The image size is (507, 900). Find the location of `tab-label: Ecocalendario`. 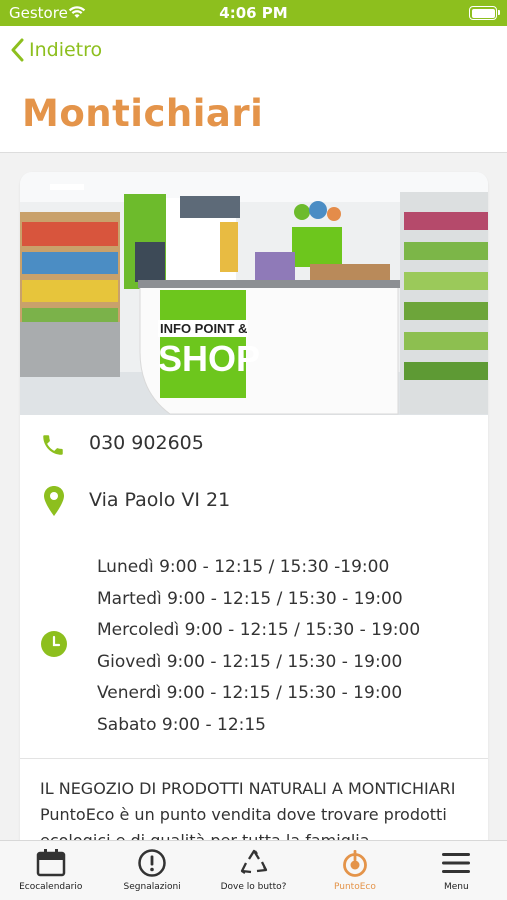

tab-label: Ecocalendario is located at coordinates (51, 887).